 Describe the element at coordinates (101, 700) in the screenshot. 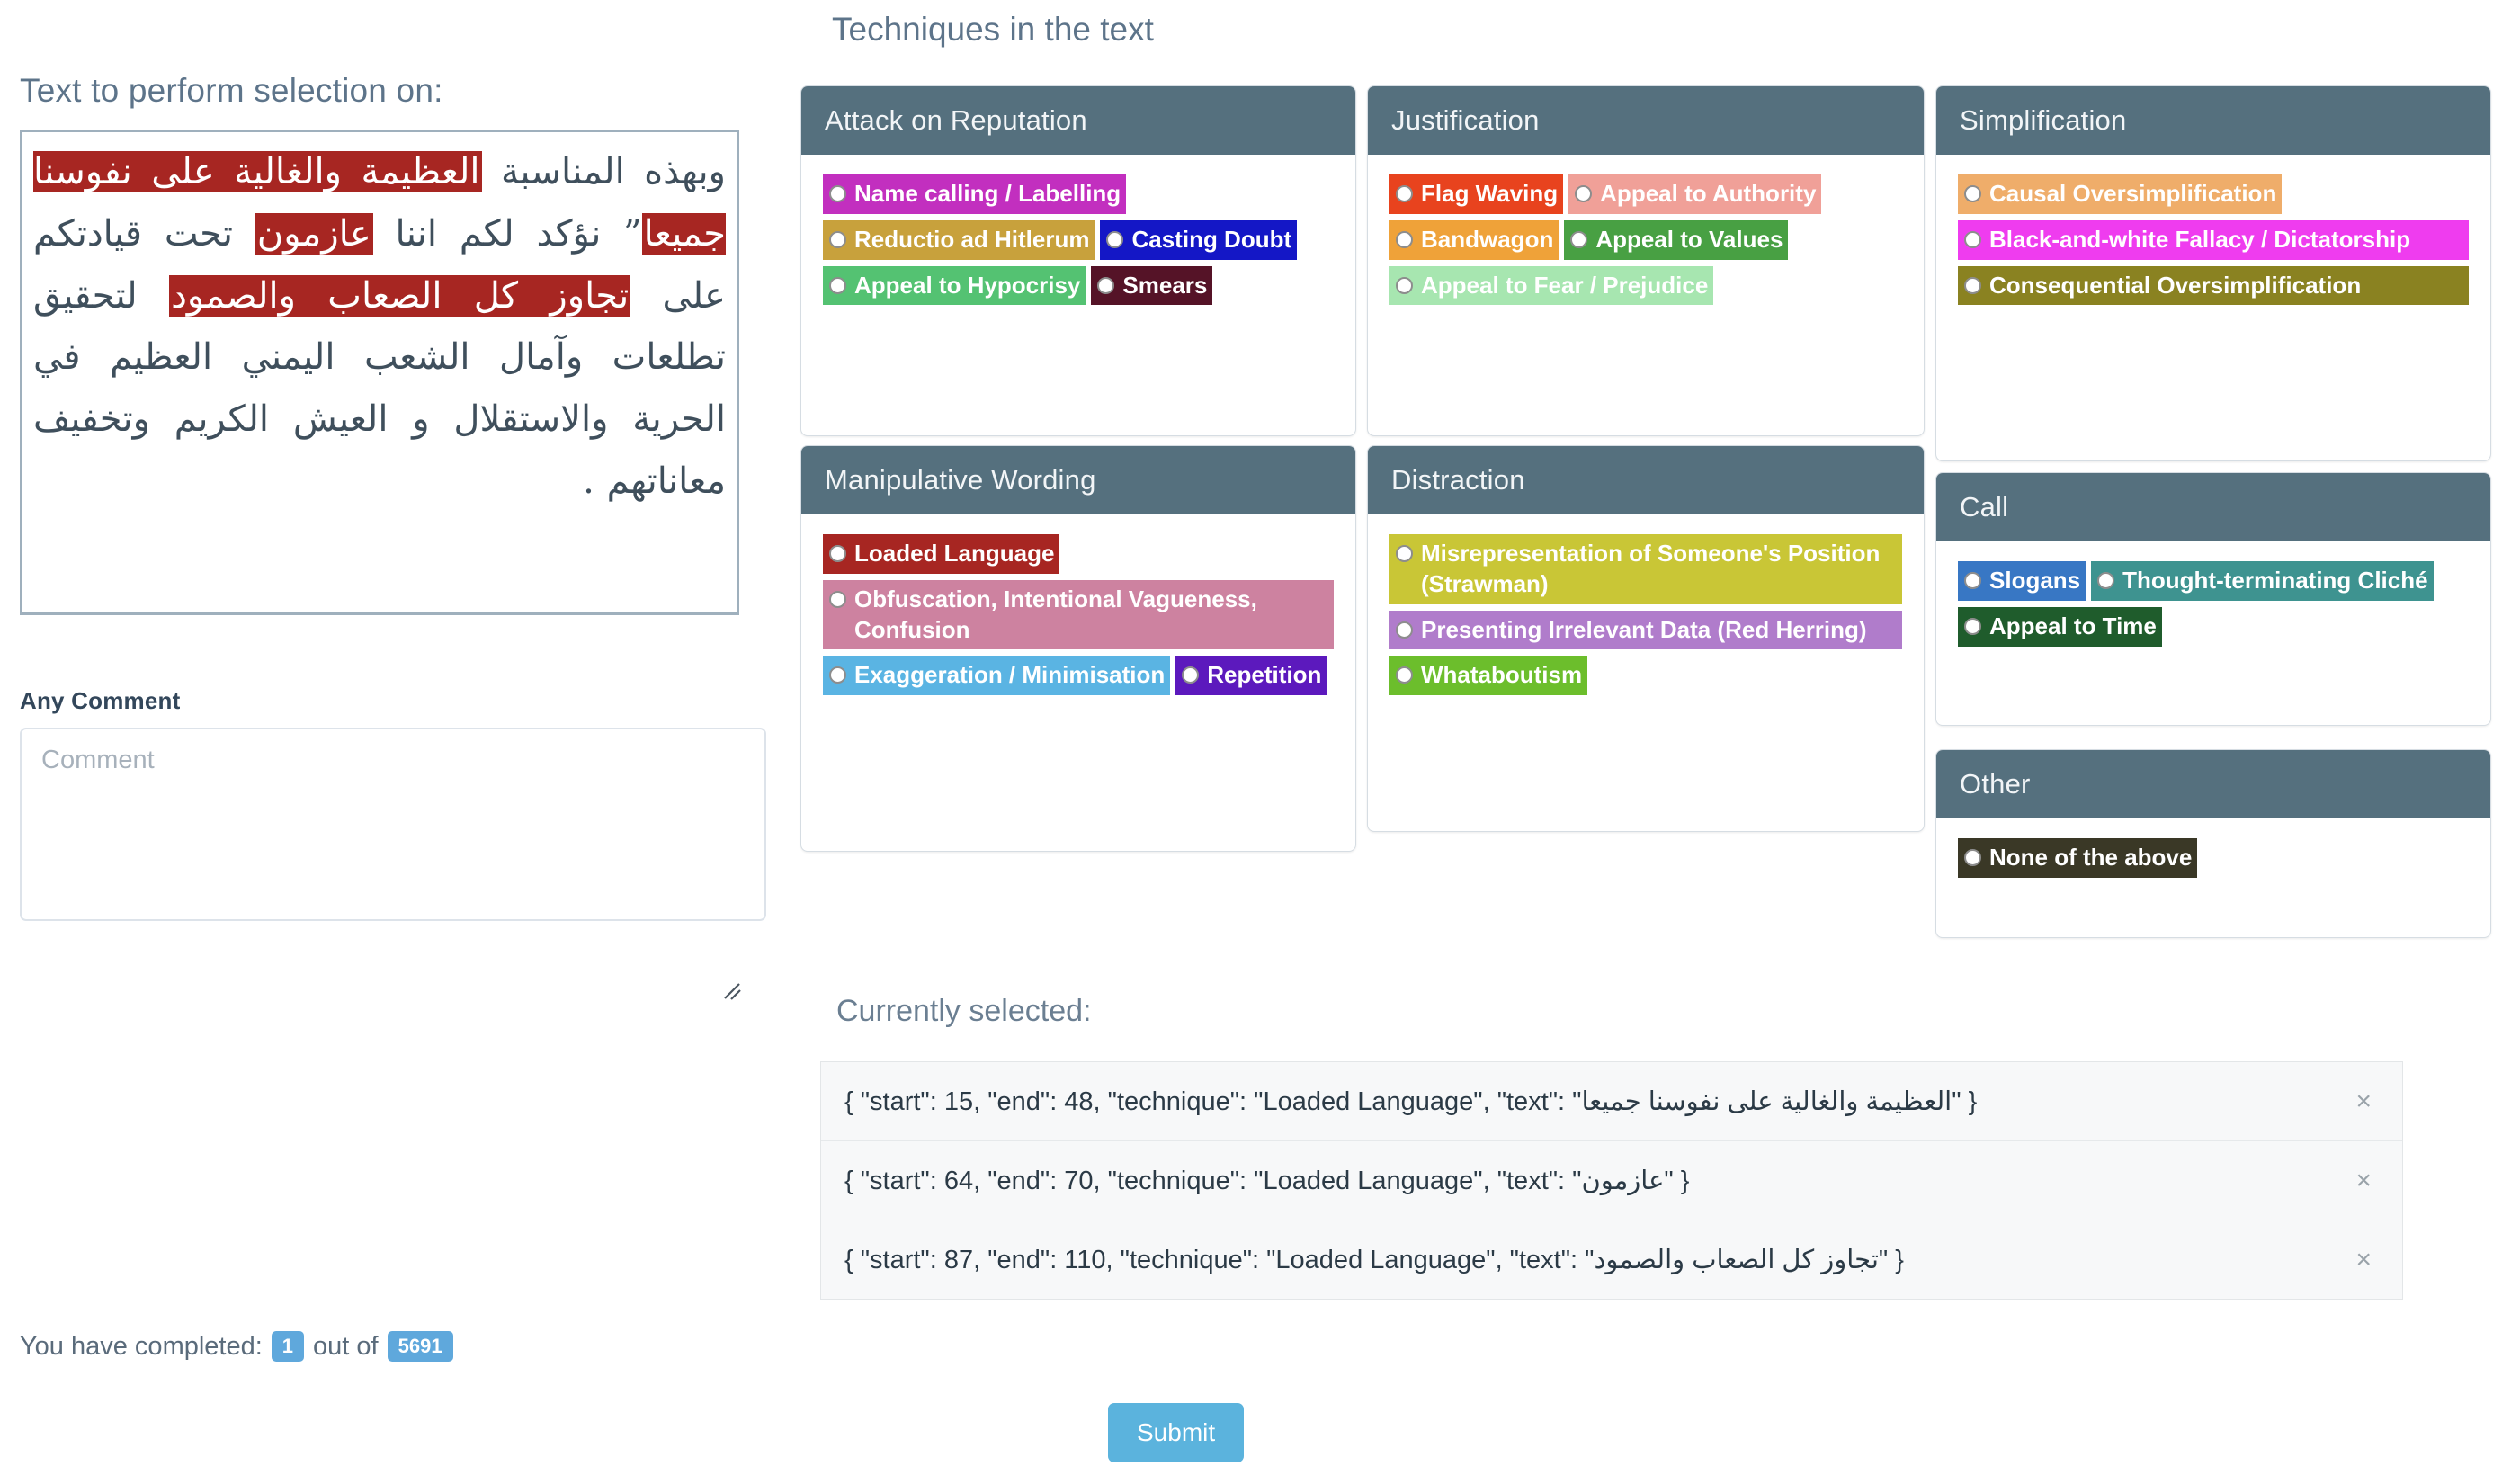

I see `comment-label: Any Comment` at that location.